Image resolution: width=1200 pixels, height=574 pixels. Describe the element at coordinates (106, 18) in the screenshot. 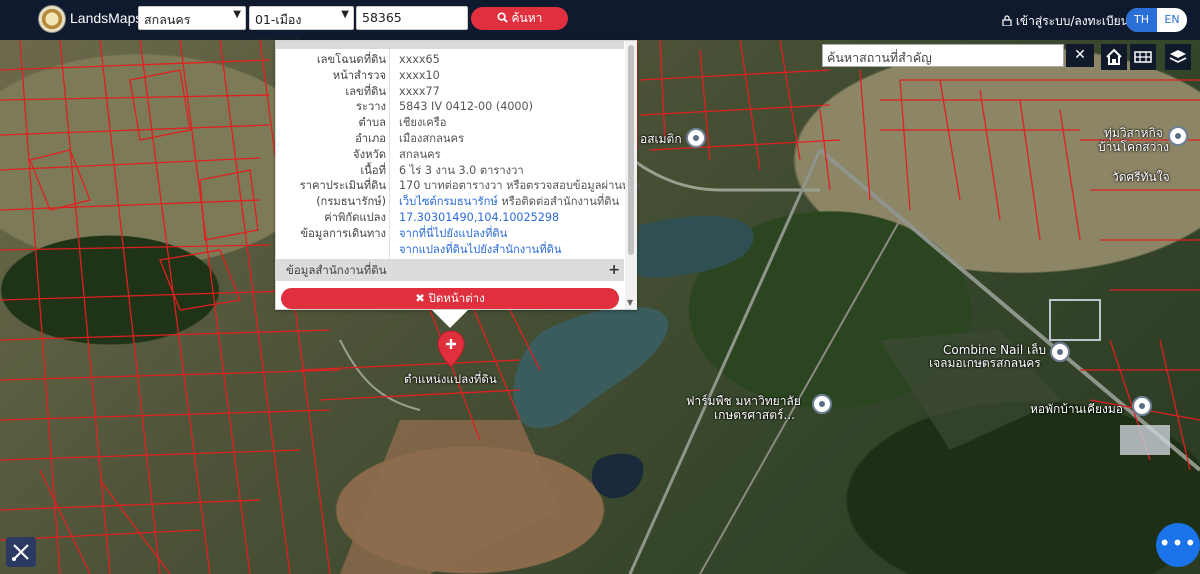

I see `brand-name: LandsMaps` at that location.